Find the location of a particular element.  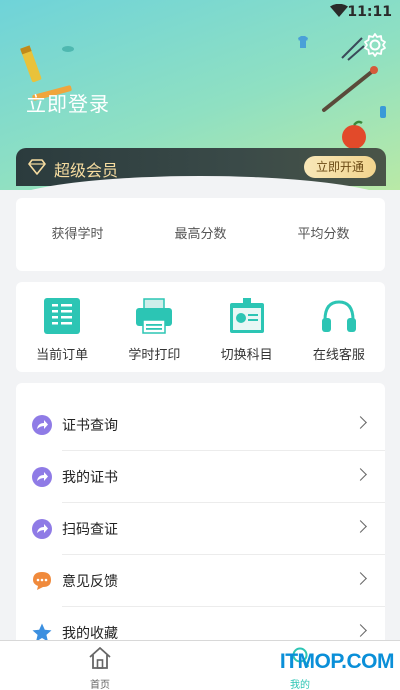

login-link: 立即登录 is located at coordinates (68, 102).